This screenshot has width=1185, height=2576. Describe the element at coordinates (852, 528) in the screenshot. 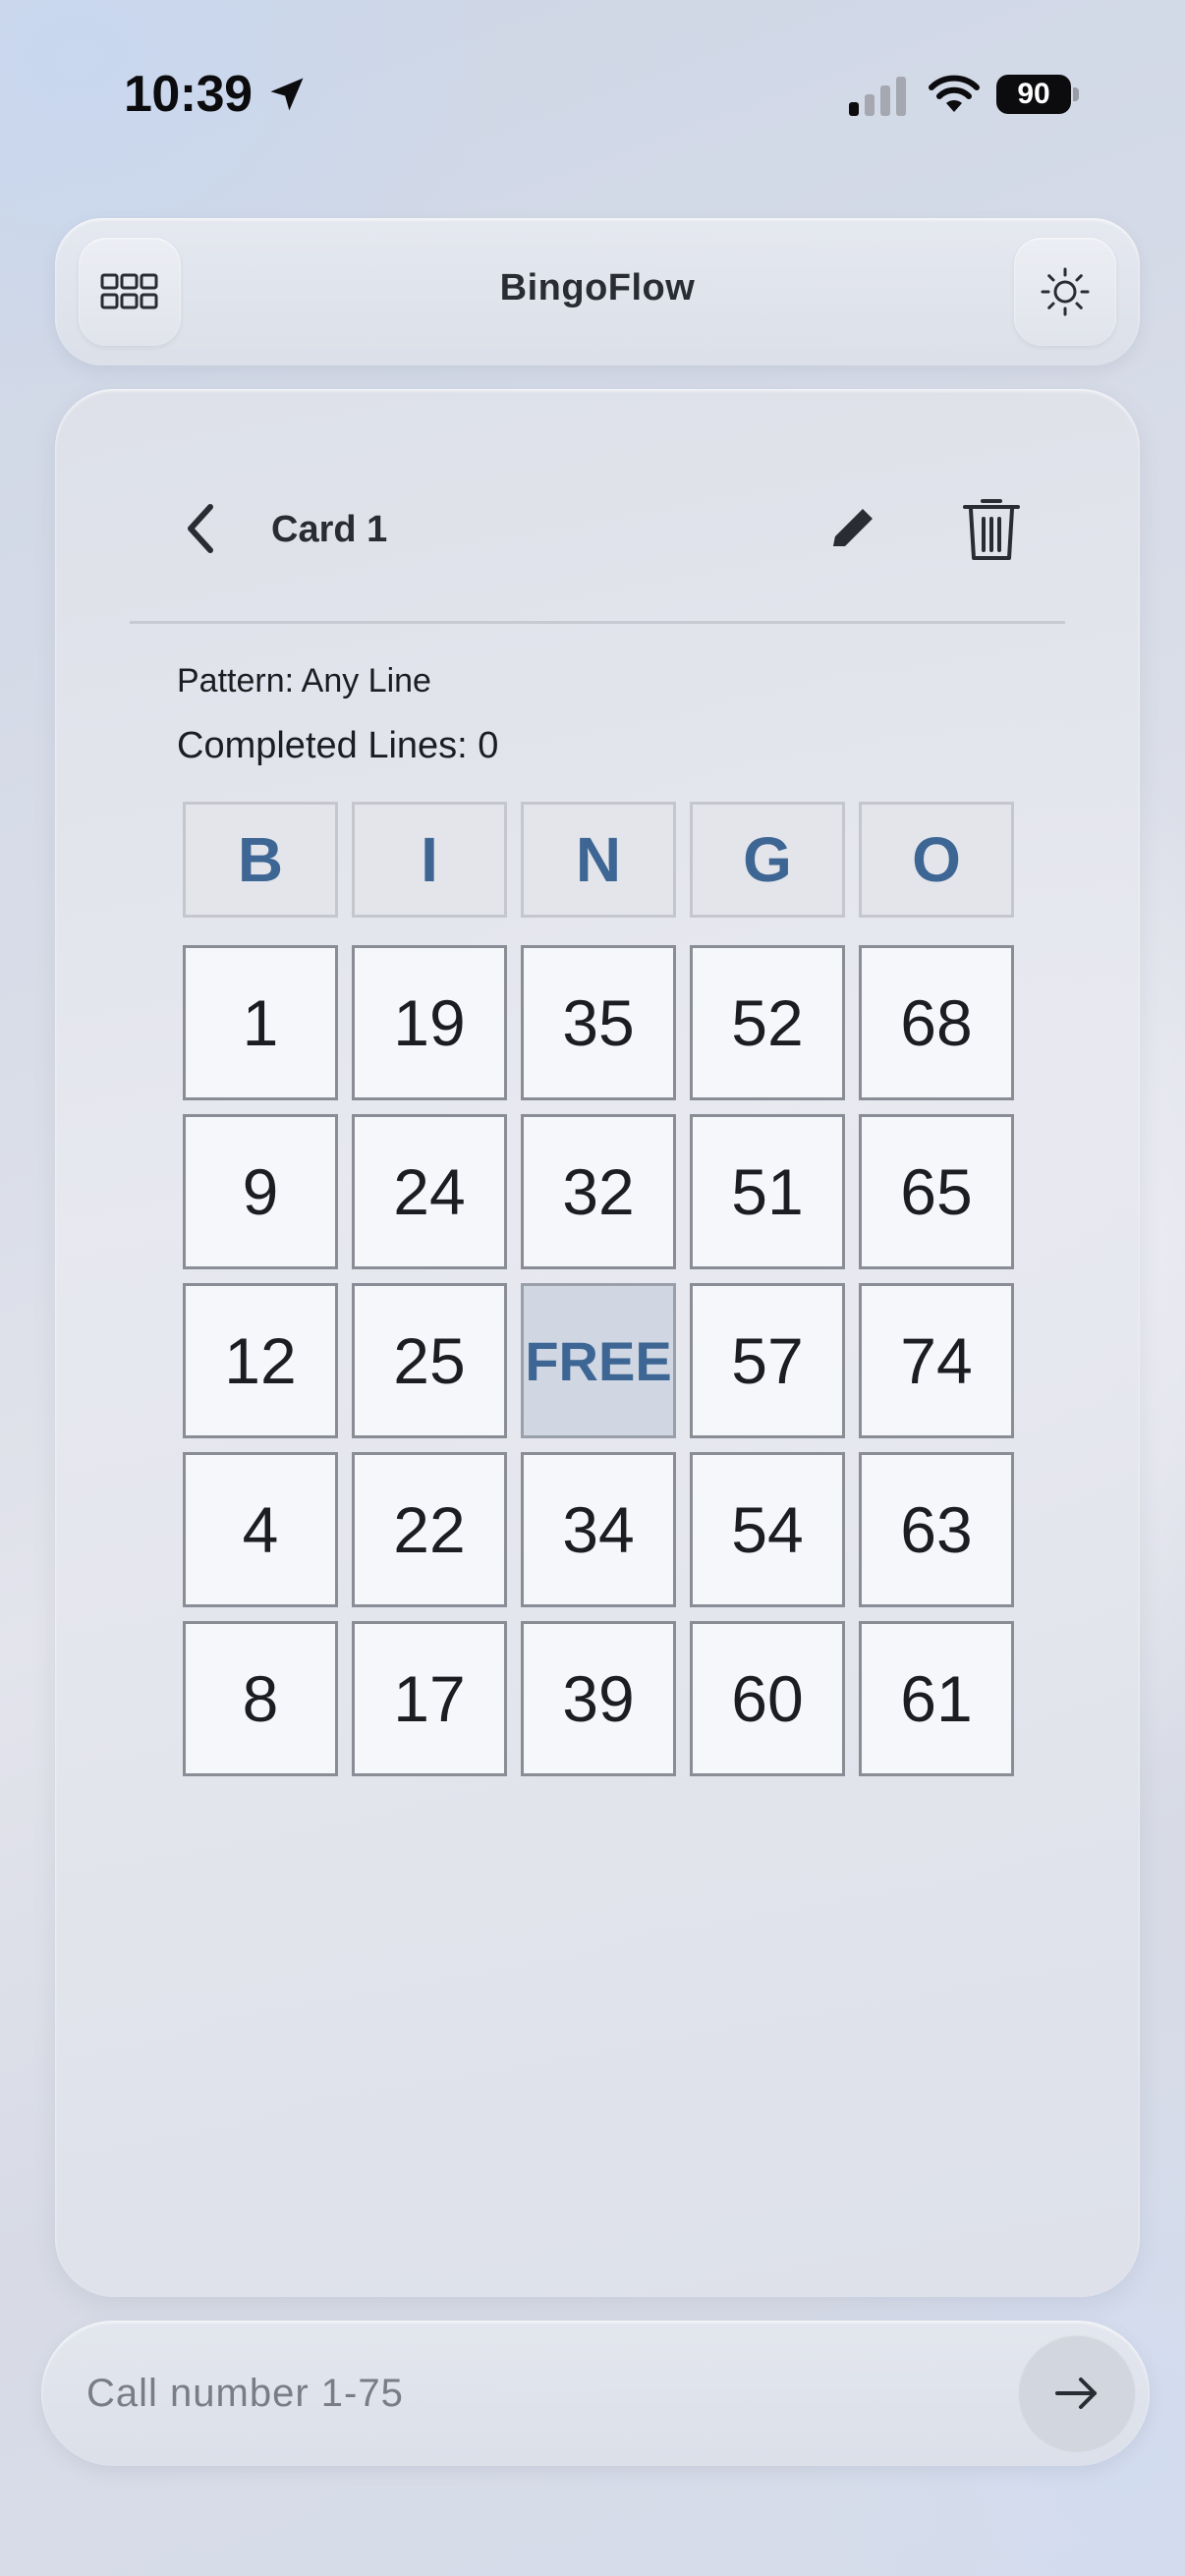

I see `pencil-icon` at that location.